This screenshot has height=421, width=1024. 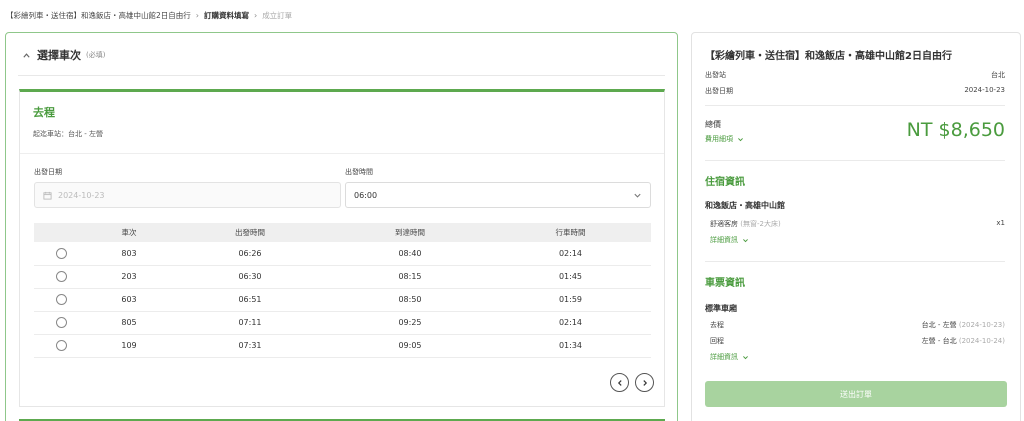 I want to click on car-type: 標準車廂, so click(x=721, y=308).